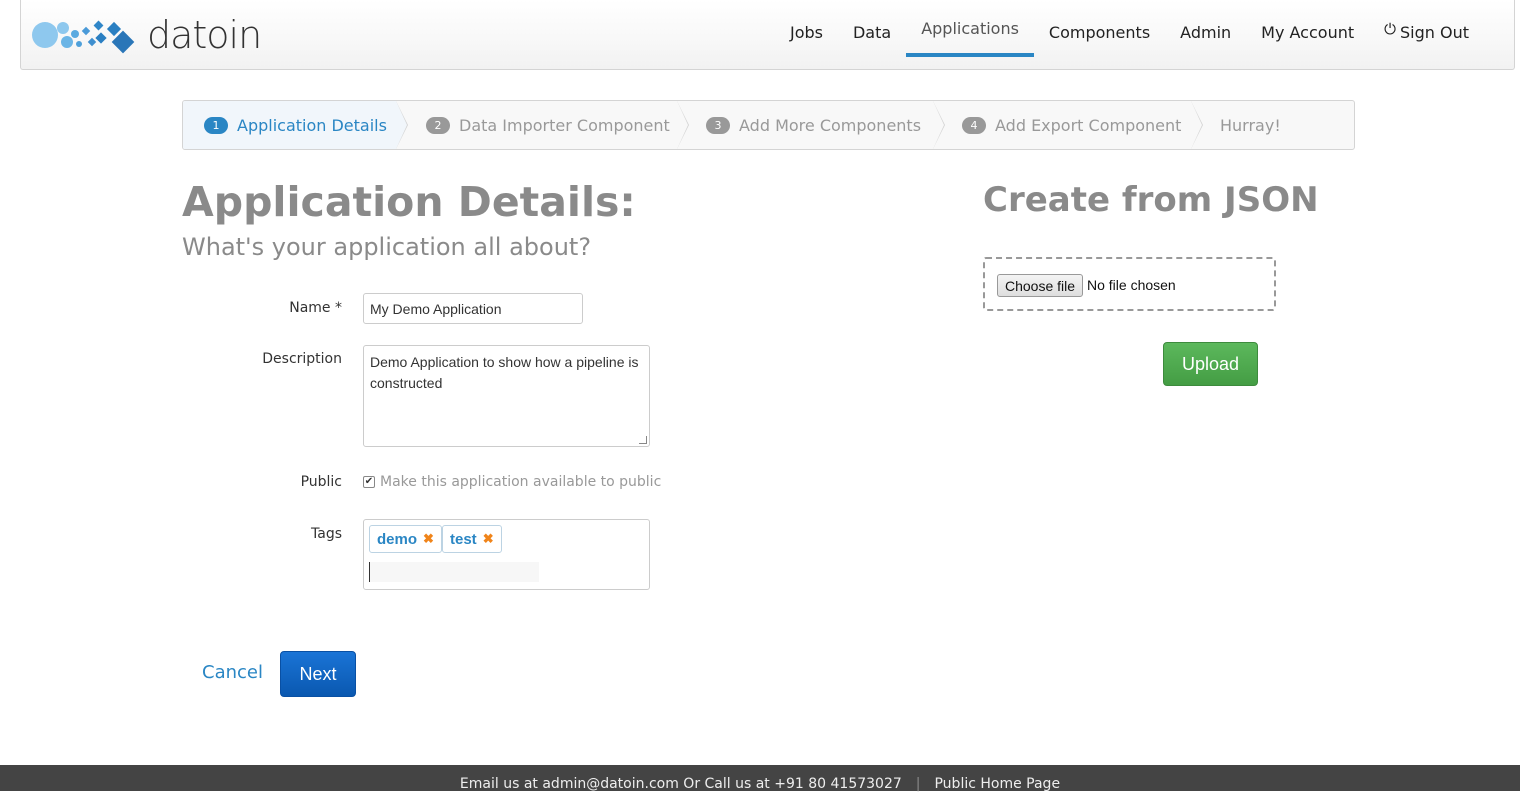  I want to click on public-label: Public, so click(321, 482).